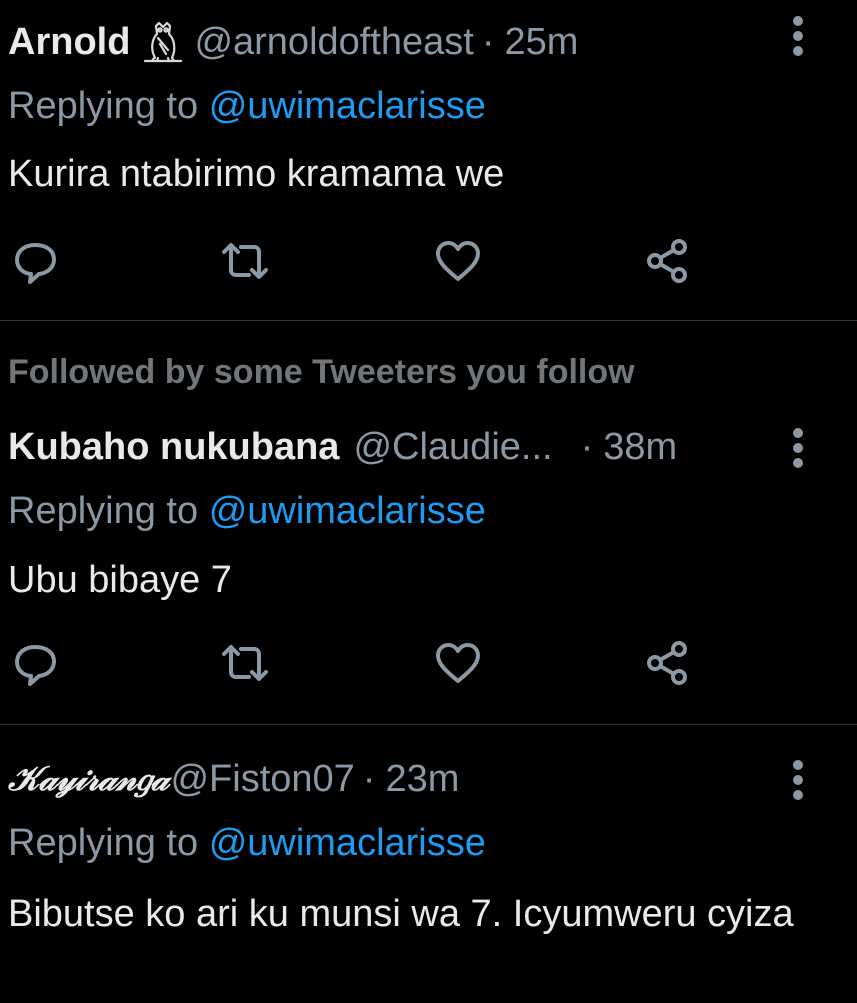 The height and width of the screenshot is (1003, 857). I want to click on tweet-text: Kurira ntabirimo kramama we, so click(256, 174).